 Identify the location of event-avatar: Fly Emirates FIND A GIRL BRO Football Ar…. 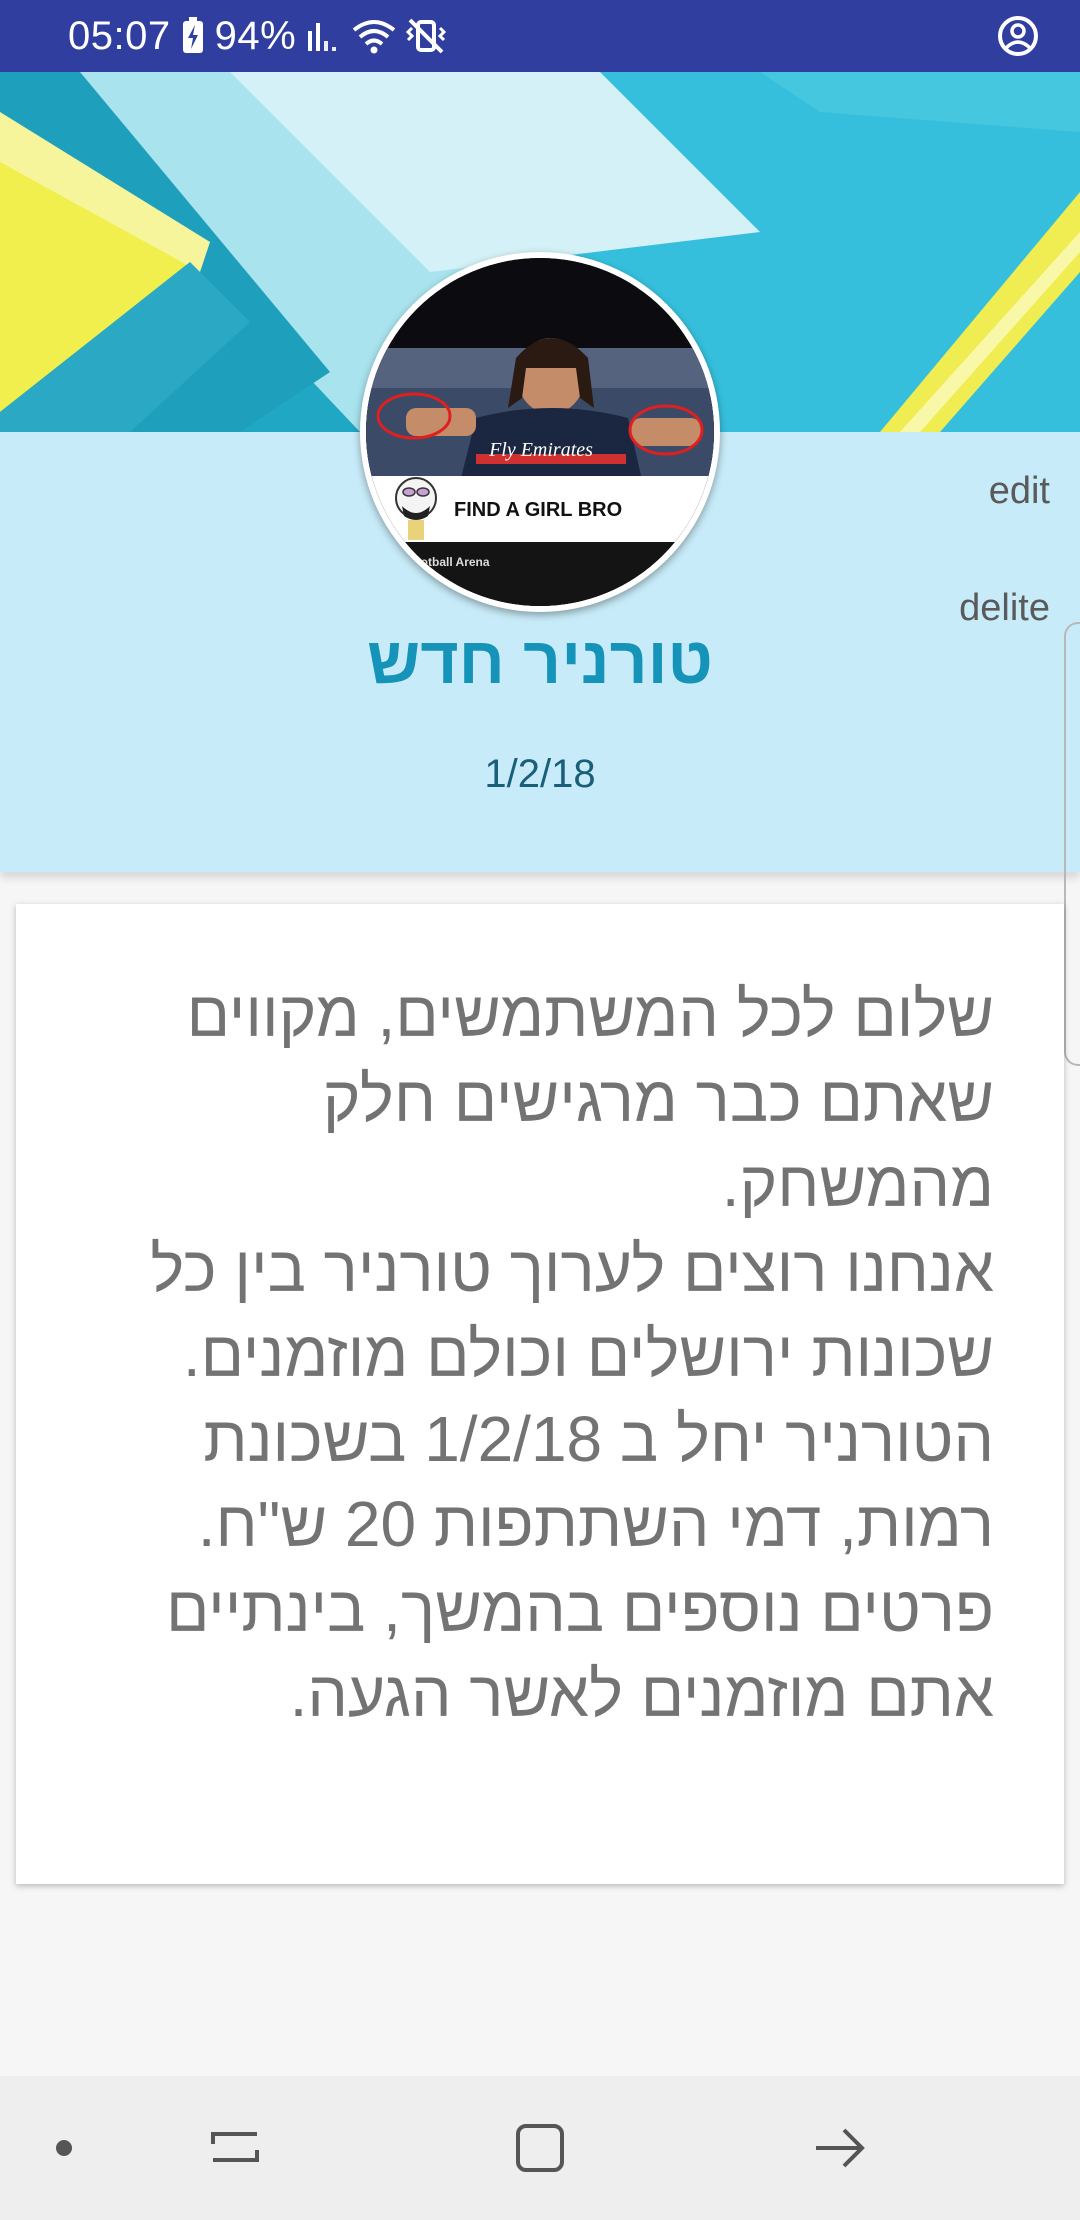
(540, 432).